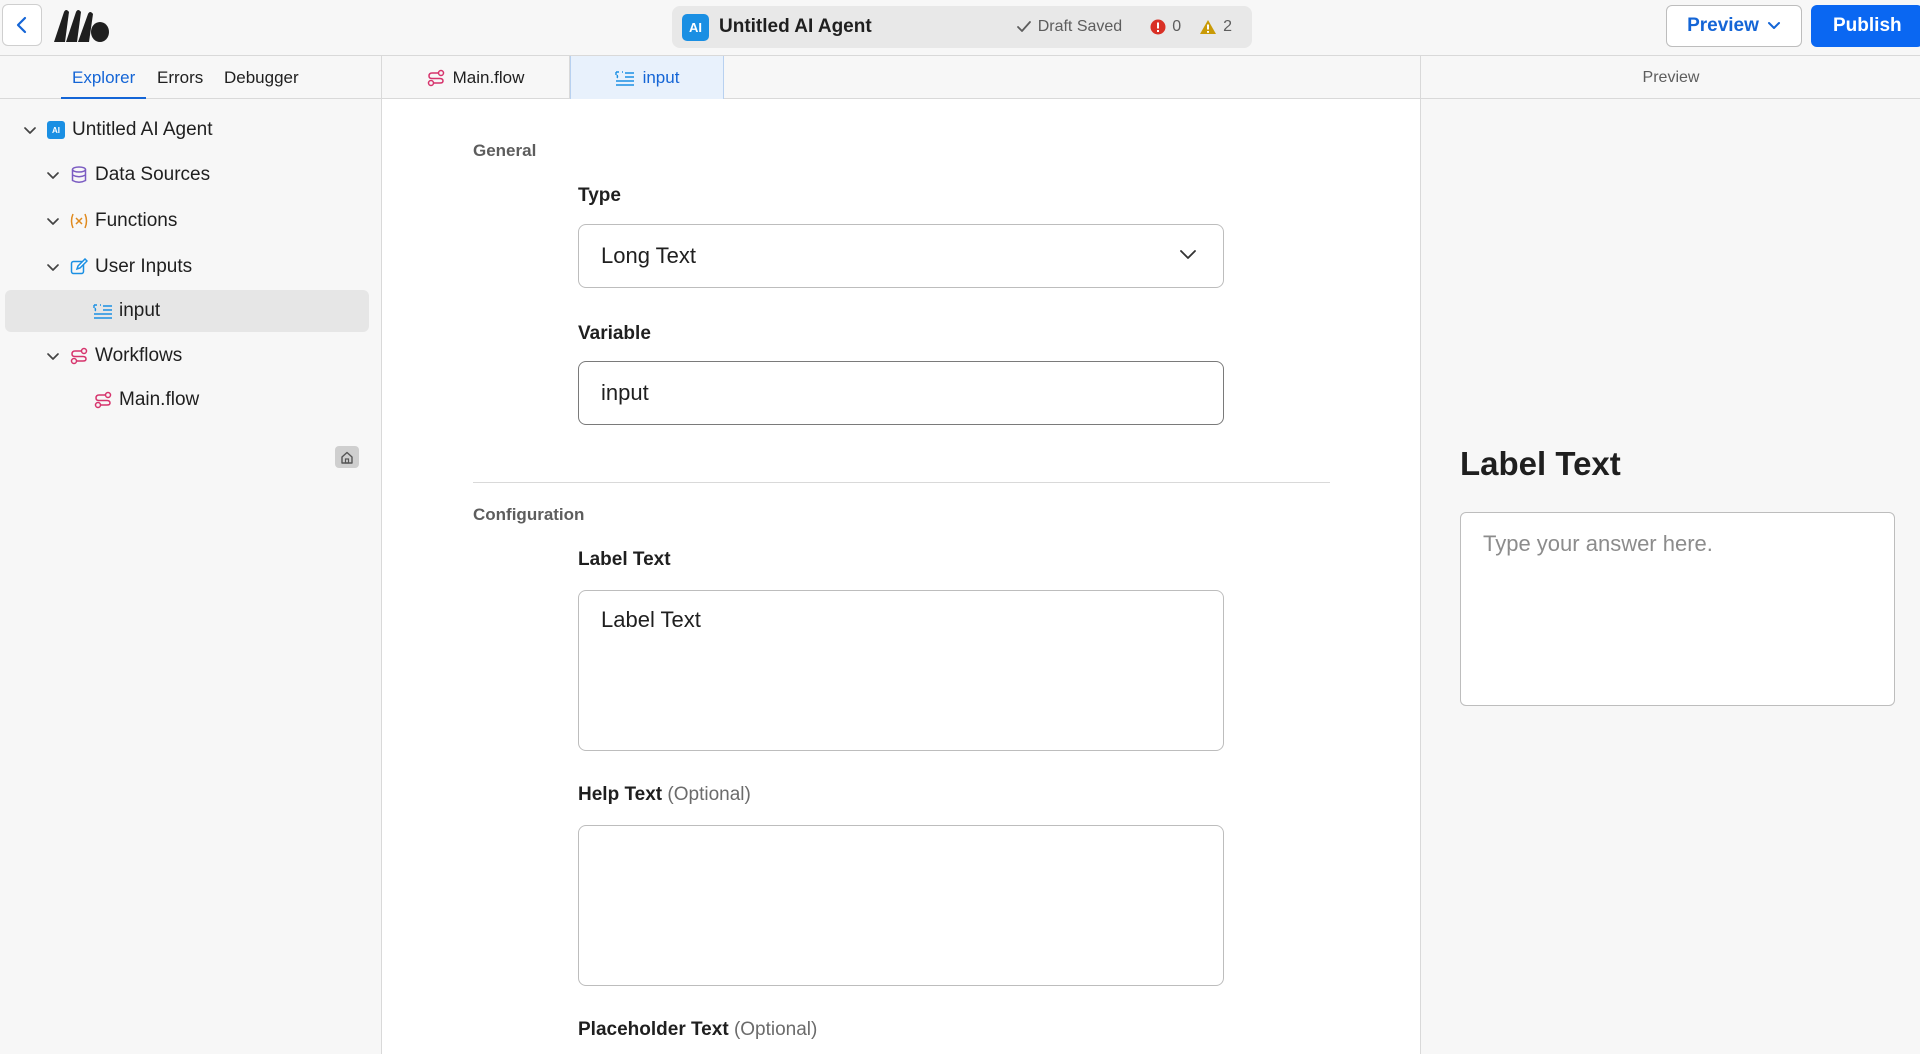  I want to click on tree-item-label: Data Sources, so click(153, 174).